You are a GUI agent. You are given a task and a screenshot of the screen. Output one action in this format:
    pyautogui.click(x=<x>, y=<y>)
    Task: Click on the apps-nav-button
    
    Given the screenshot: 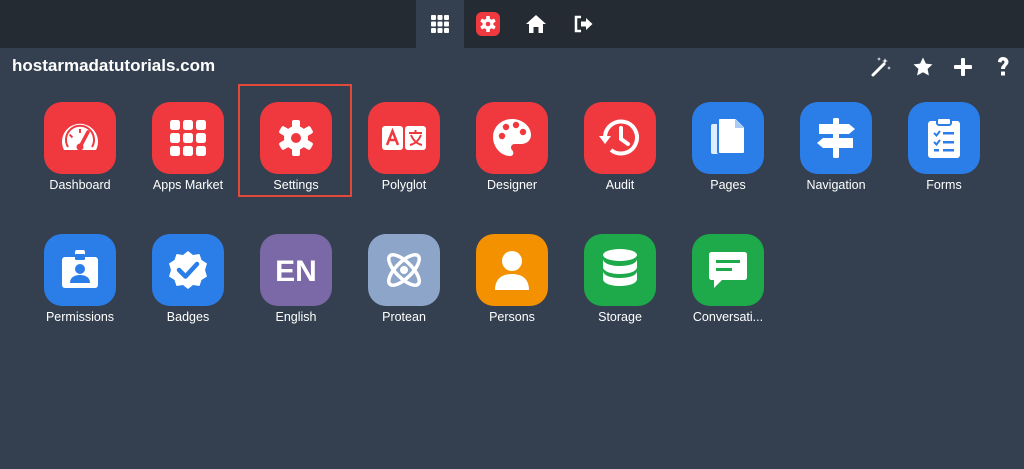 What is the action you would take?
    pyautogui.click(x=440, y=24)
    